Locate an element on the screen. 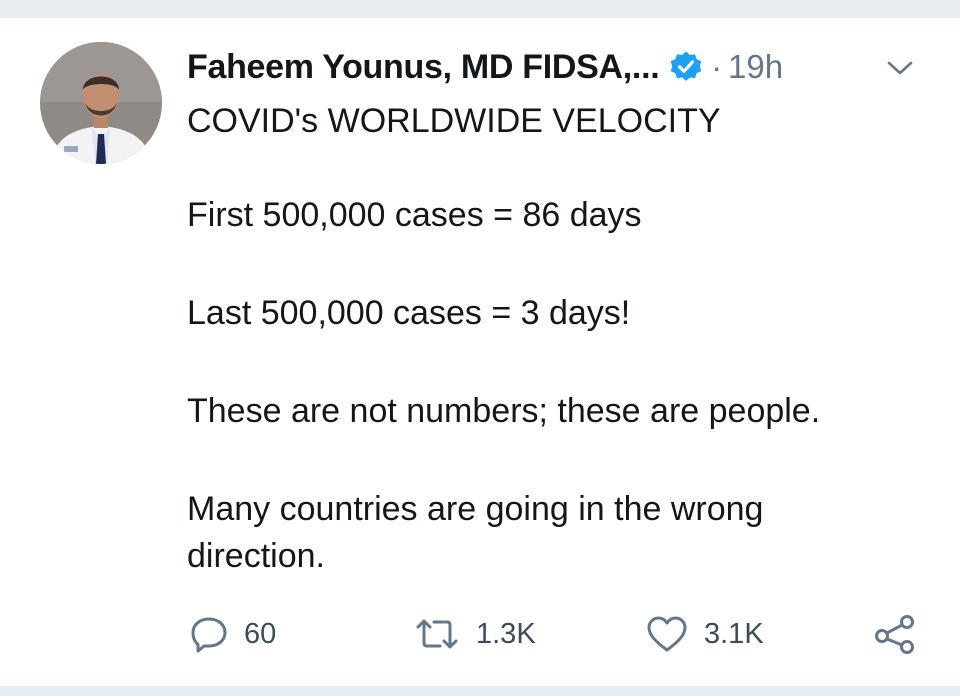 The image size is (960, 696). like-count: 3.1K is located at coordinates (734, 633).